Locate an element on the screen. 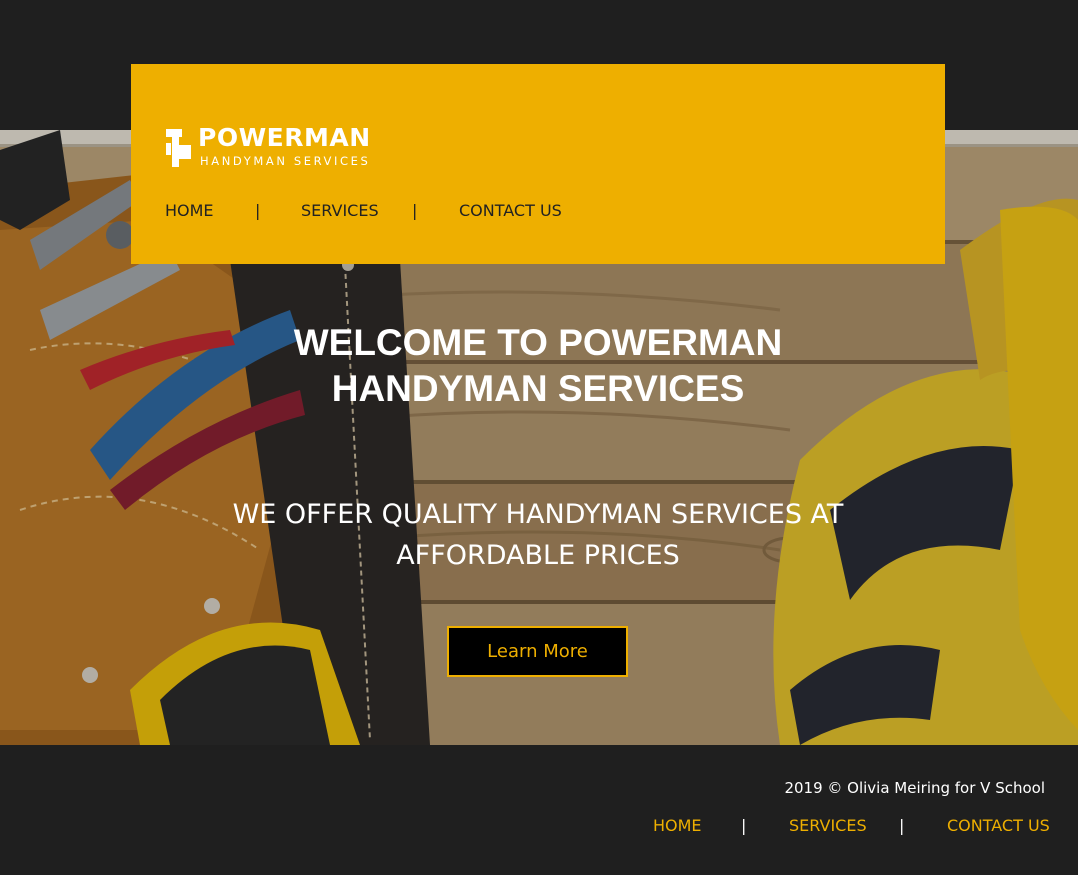 The width and height of the screenshot is (1078, 875). nav-services: SERVICES is located at coordinates (340, 210).